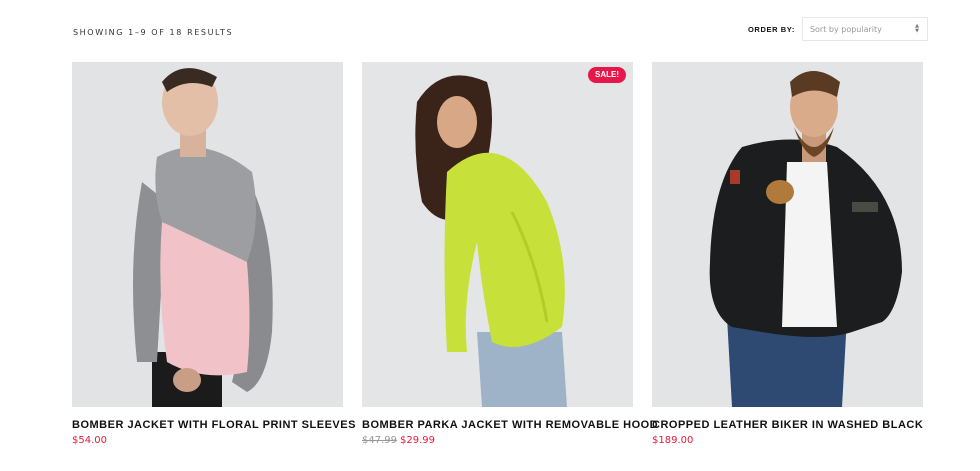 The height and width of the screenshot is (471, 980). I want to click on product-price: $54.00, so click(207, 440).